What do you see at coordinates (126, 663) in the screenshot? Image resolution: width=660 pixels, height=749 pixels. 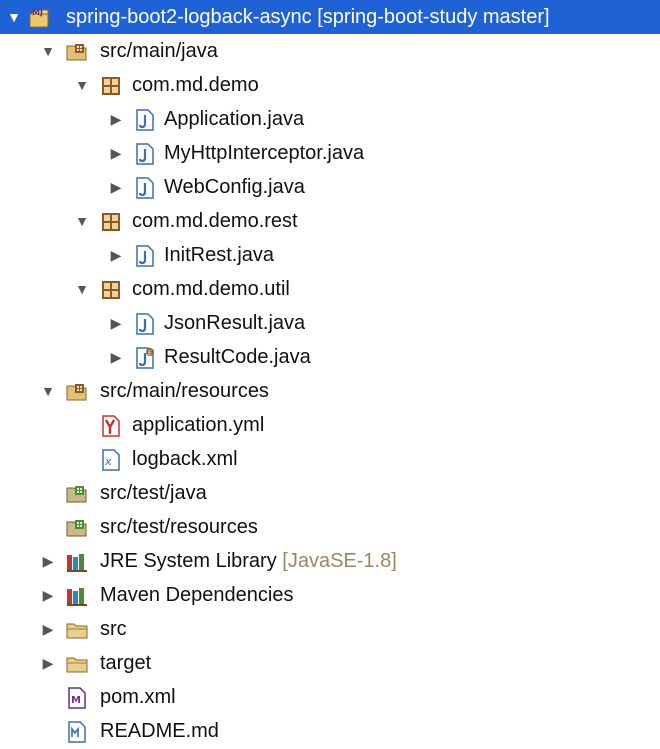 I see `tree-item-label: target` at bounding box center [126, 663].